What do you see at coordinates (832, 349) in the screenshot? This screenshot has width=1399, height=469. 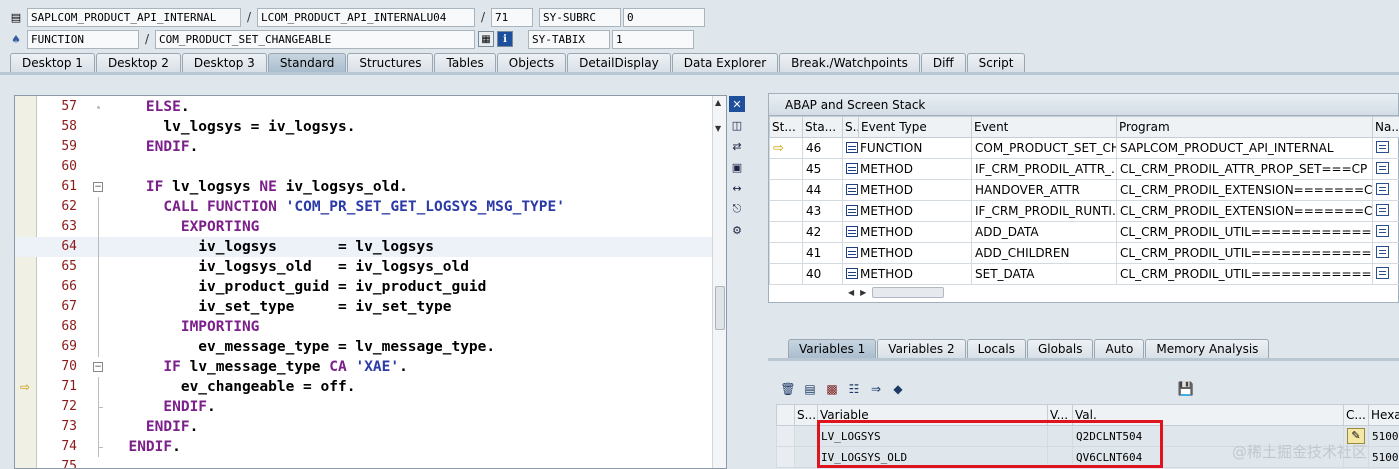 I see `tab-variables-1: Variables 1` at bounding box center [832, 349].